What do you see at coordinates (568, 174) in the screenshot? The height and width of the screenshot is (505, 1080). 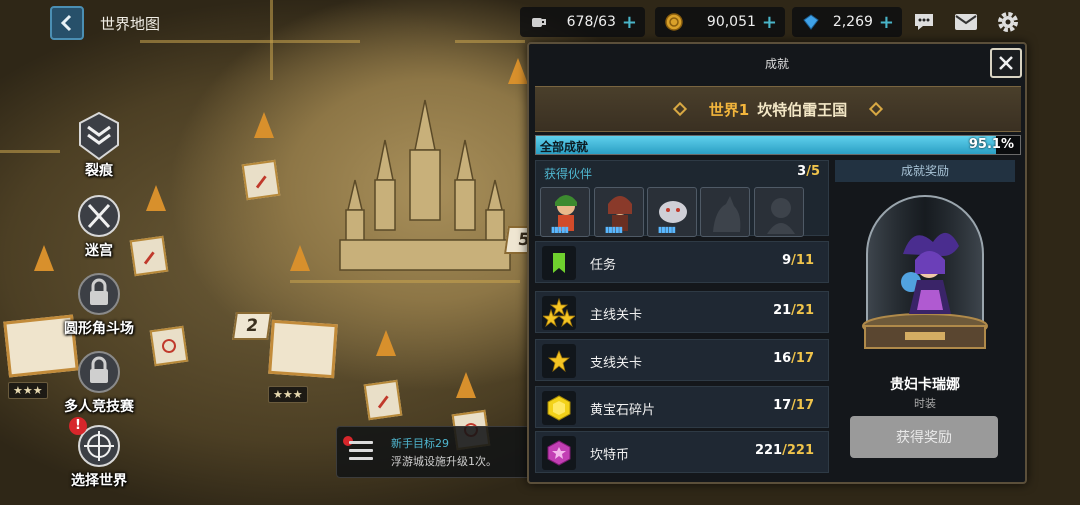 I see `companions-label: 获得伙伴` at bounding box center [568, 174].